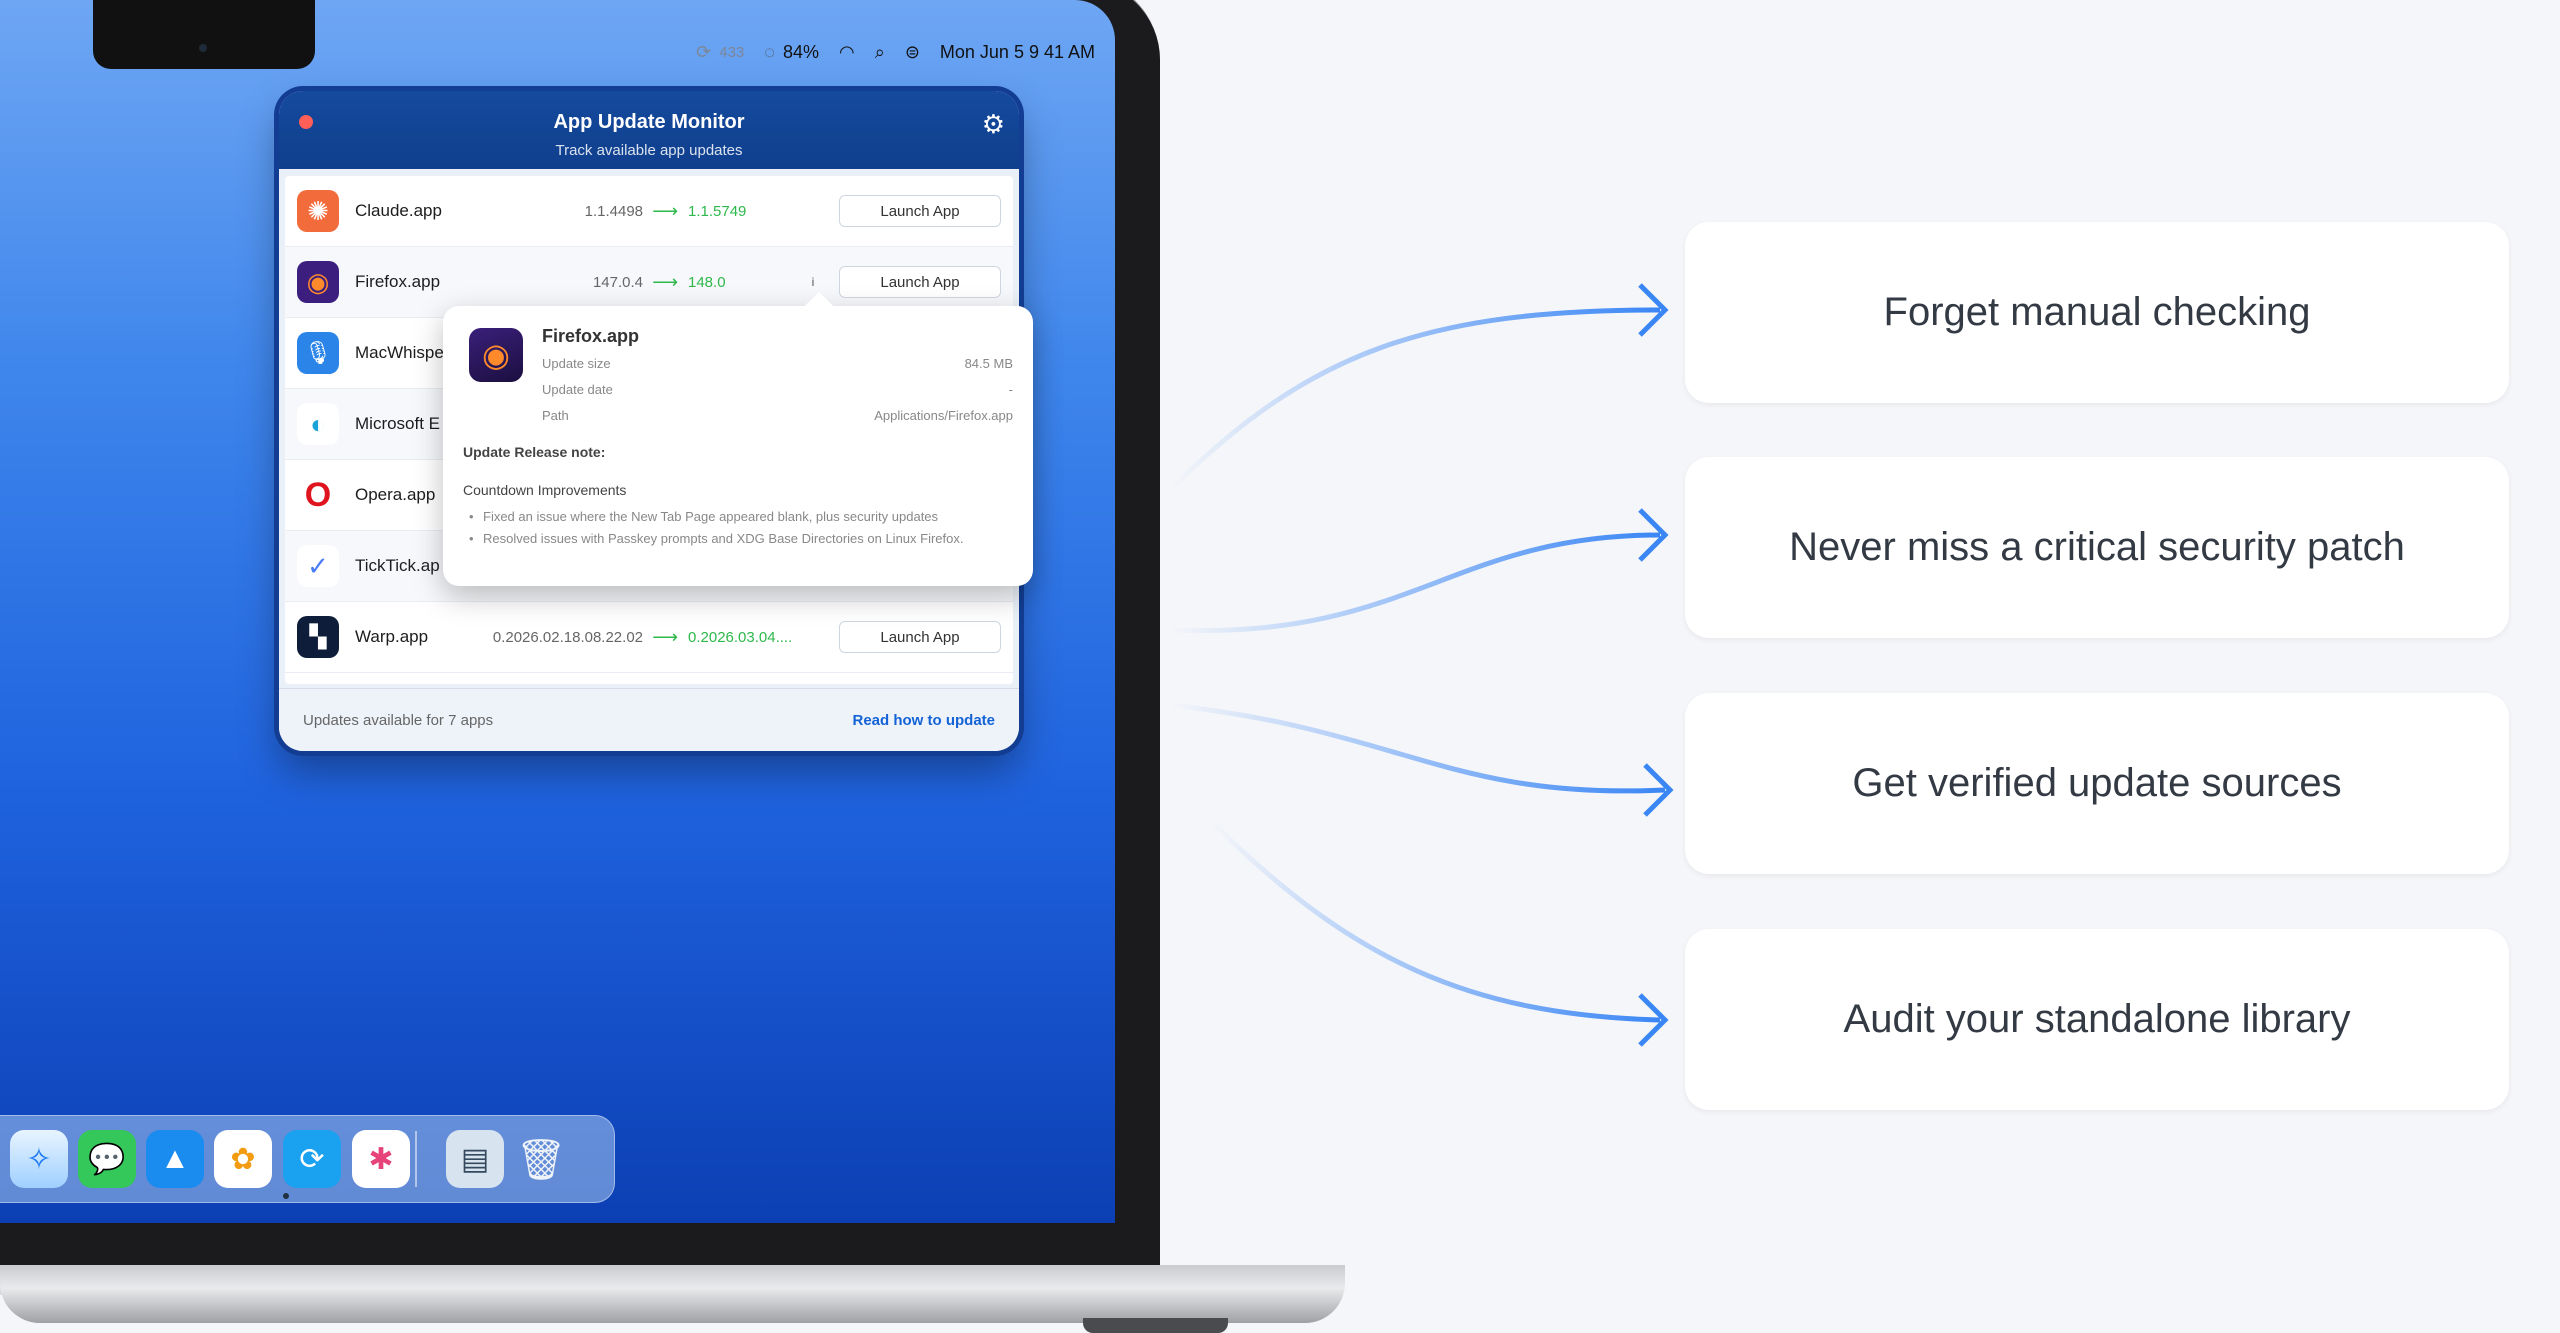  What do you see at coordinates (2097, 312) in the screenshot?
I see `feature-card: Forget manual checking` at bounding box center [2097, 312].